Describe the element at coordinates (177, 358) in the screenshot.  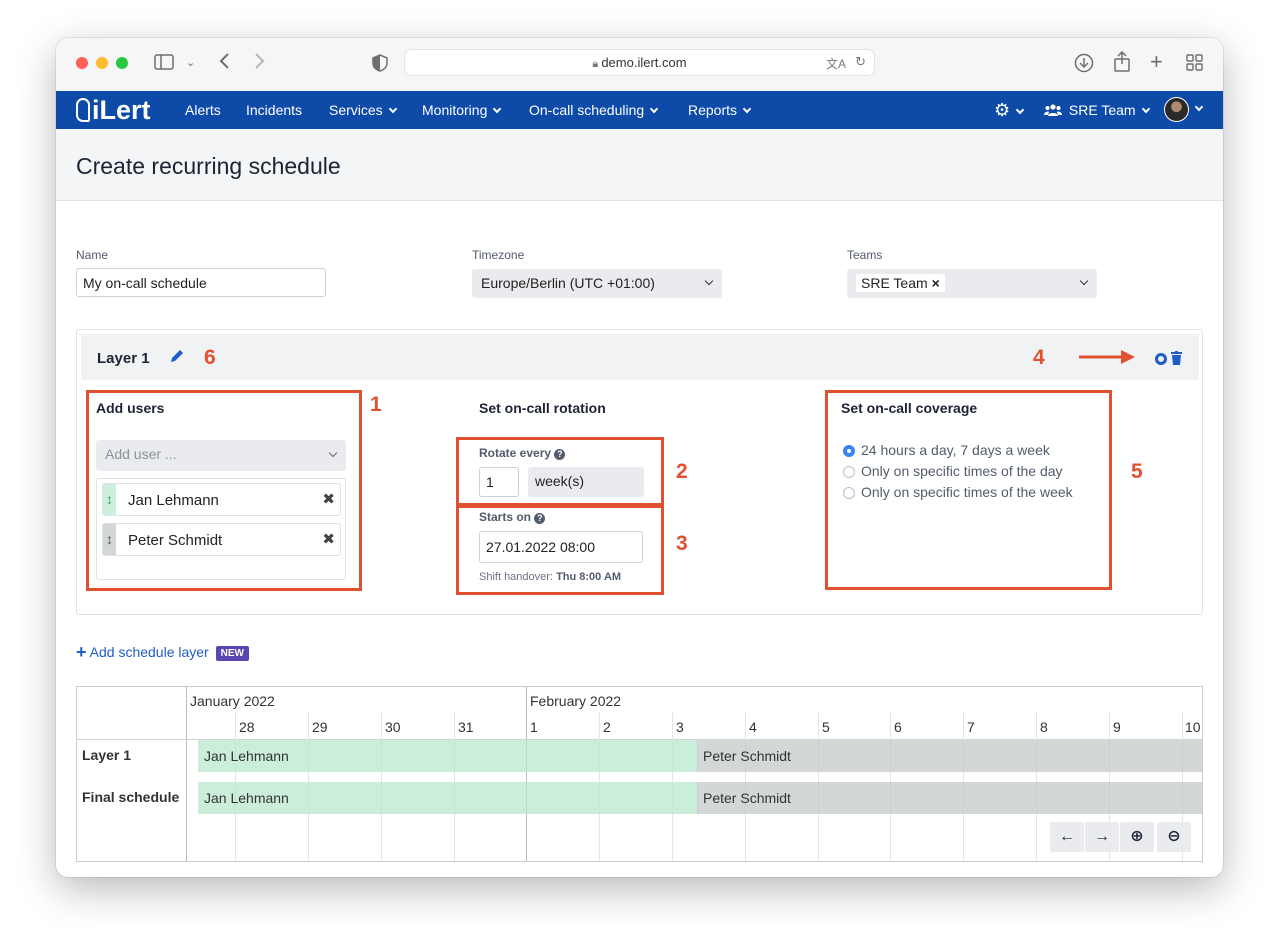
I see `pencil-icon` at that location.